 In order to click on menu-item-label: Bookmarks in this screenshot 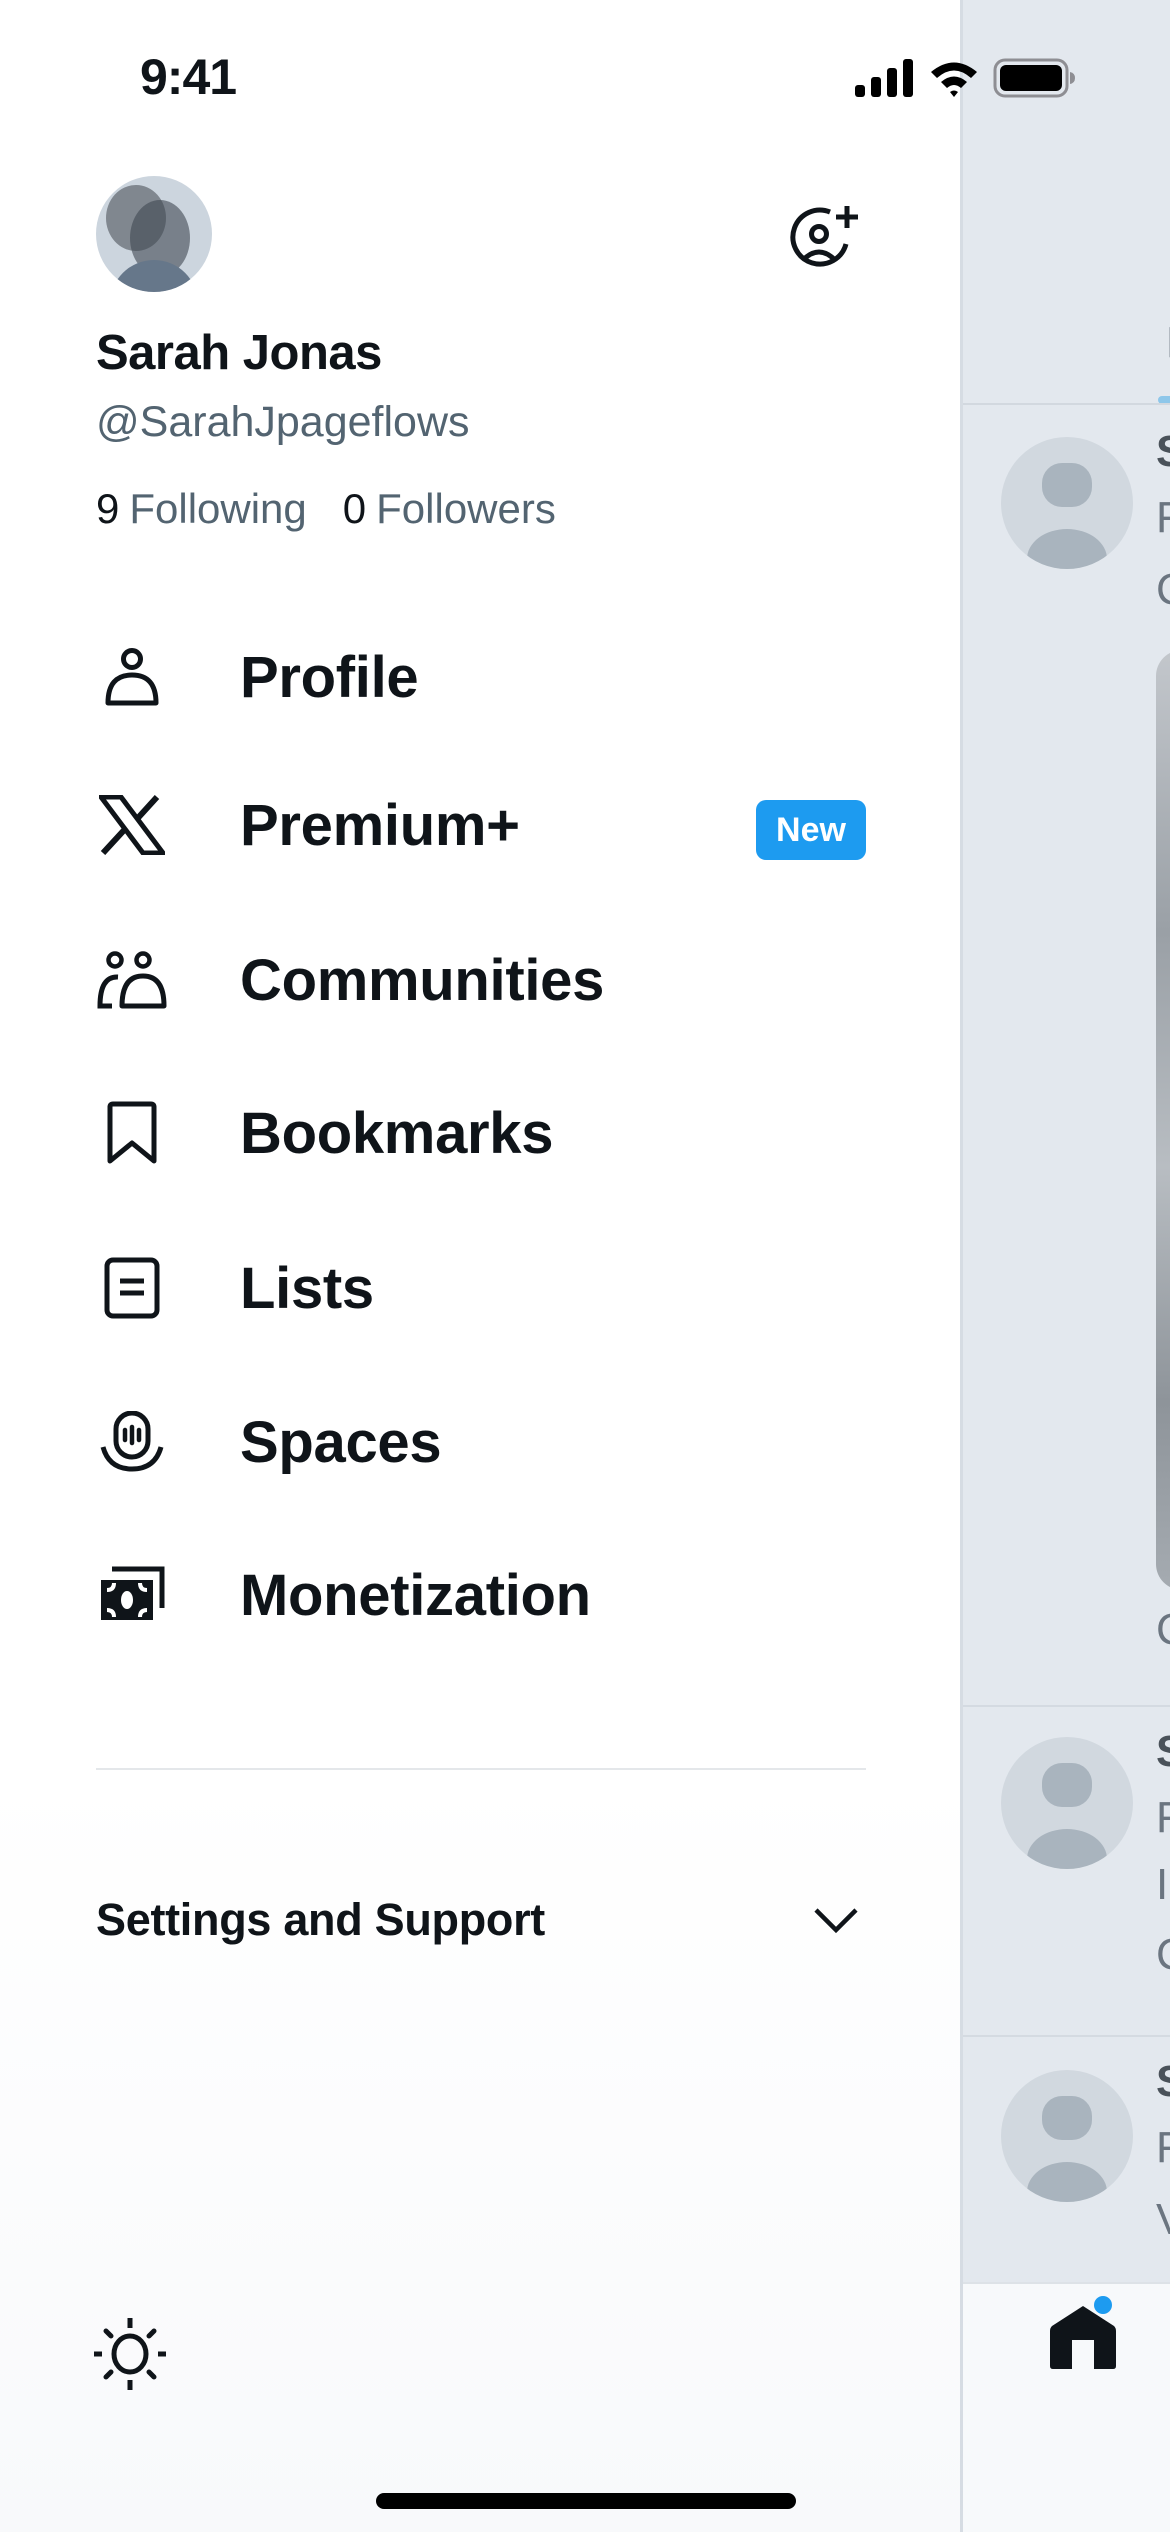, I will do `click(397, 1133)`.